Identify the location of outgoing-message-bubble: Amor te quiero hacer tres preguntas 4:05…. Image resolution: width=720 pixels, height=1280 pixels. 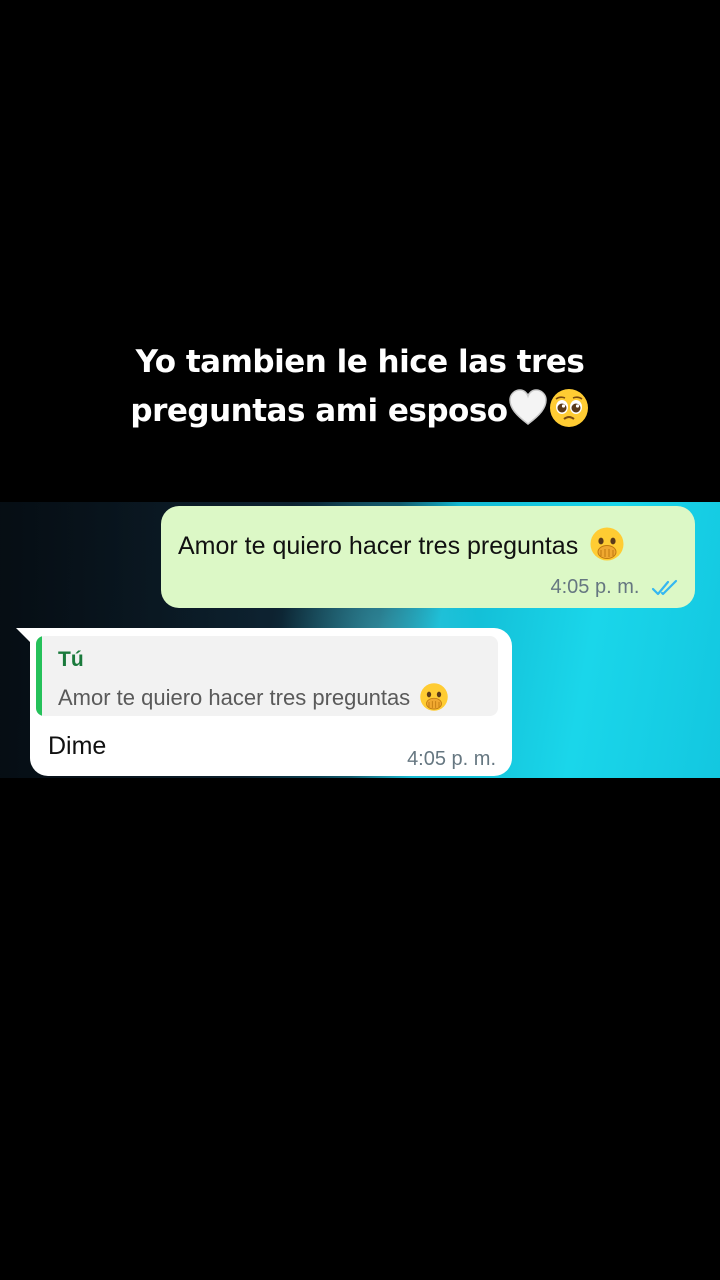
(428, 557).